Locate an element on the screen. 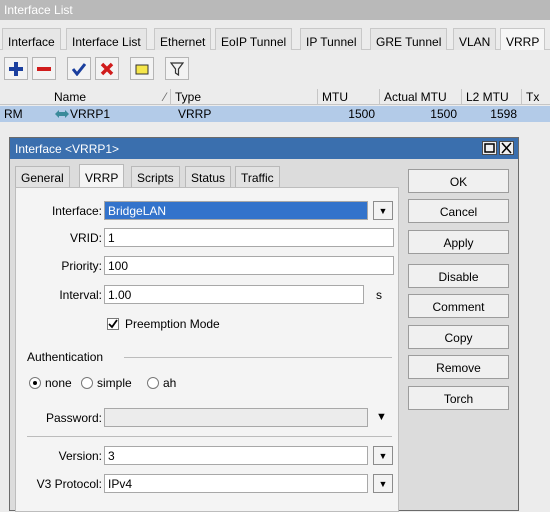  table-header: Name ⁄ Type MTU Actual MTU L2 MTU Tx is located at coordinates (275, 97).